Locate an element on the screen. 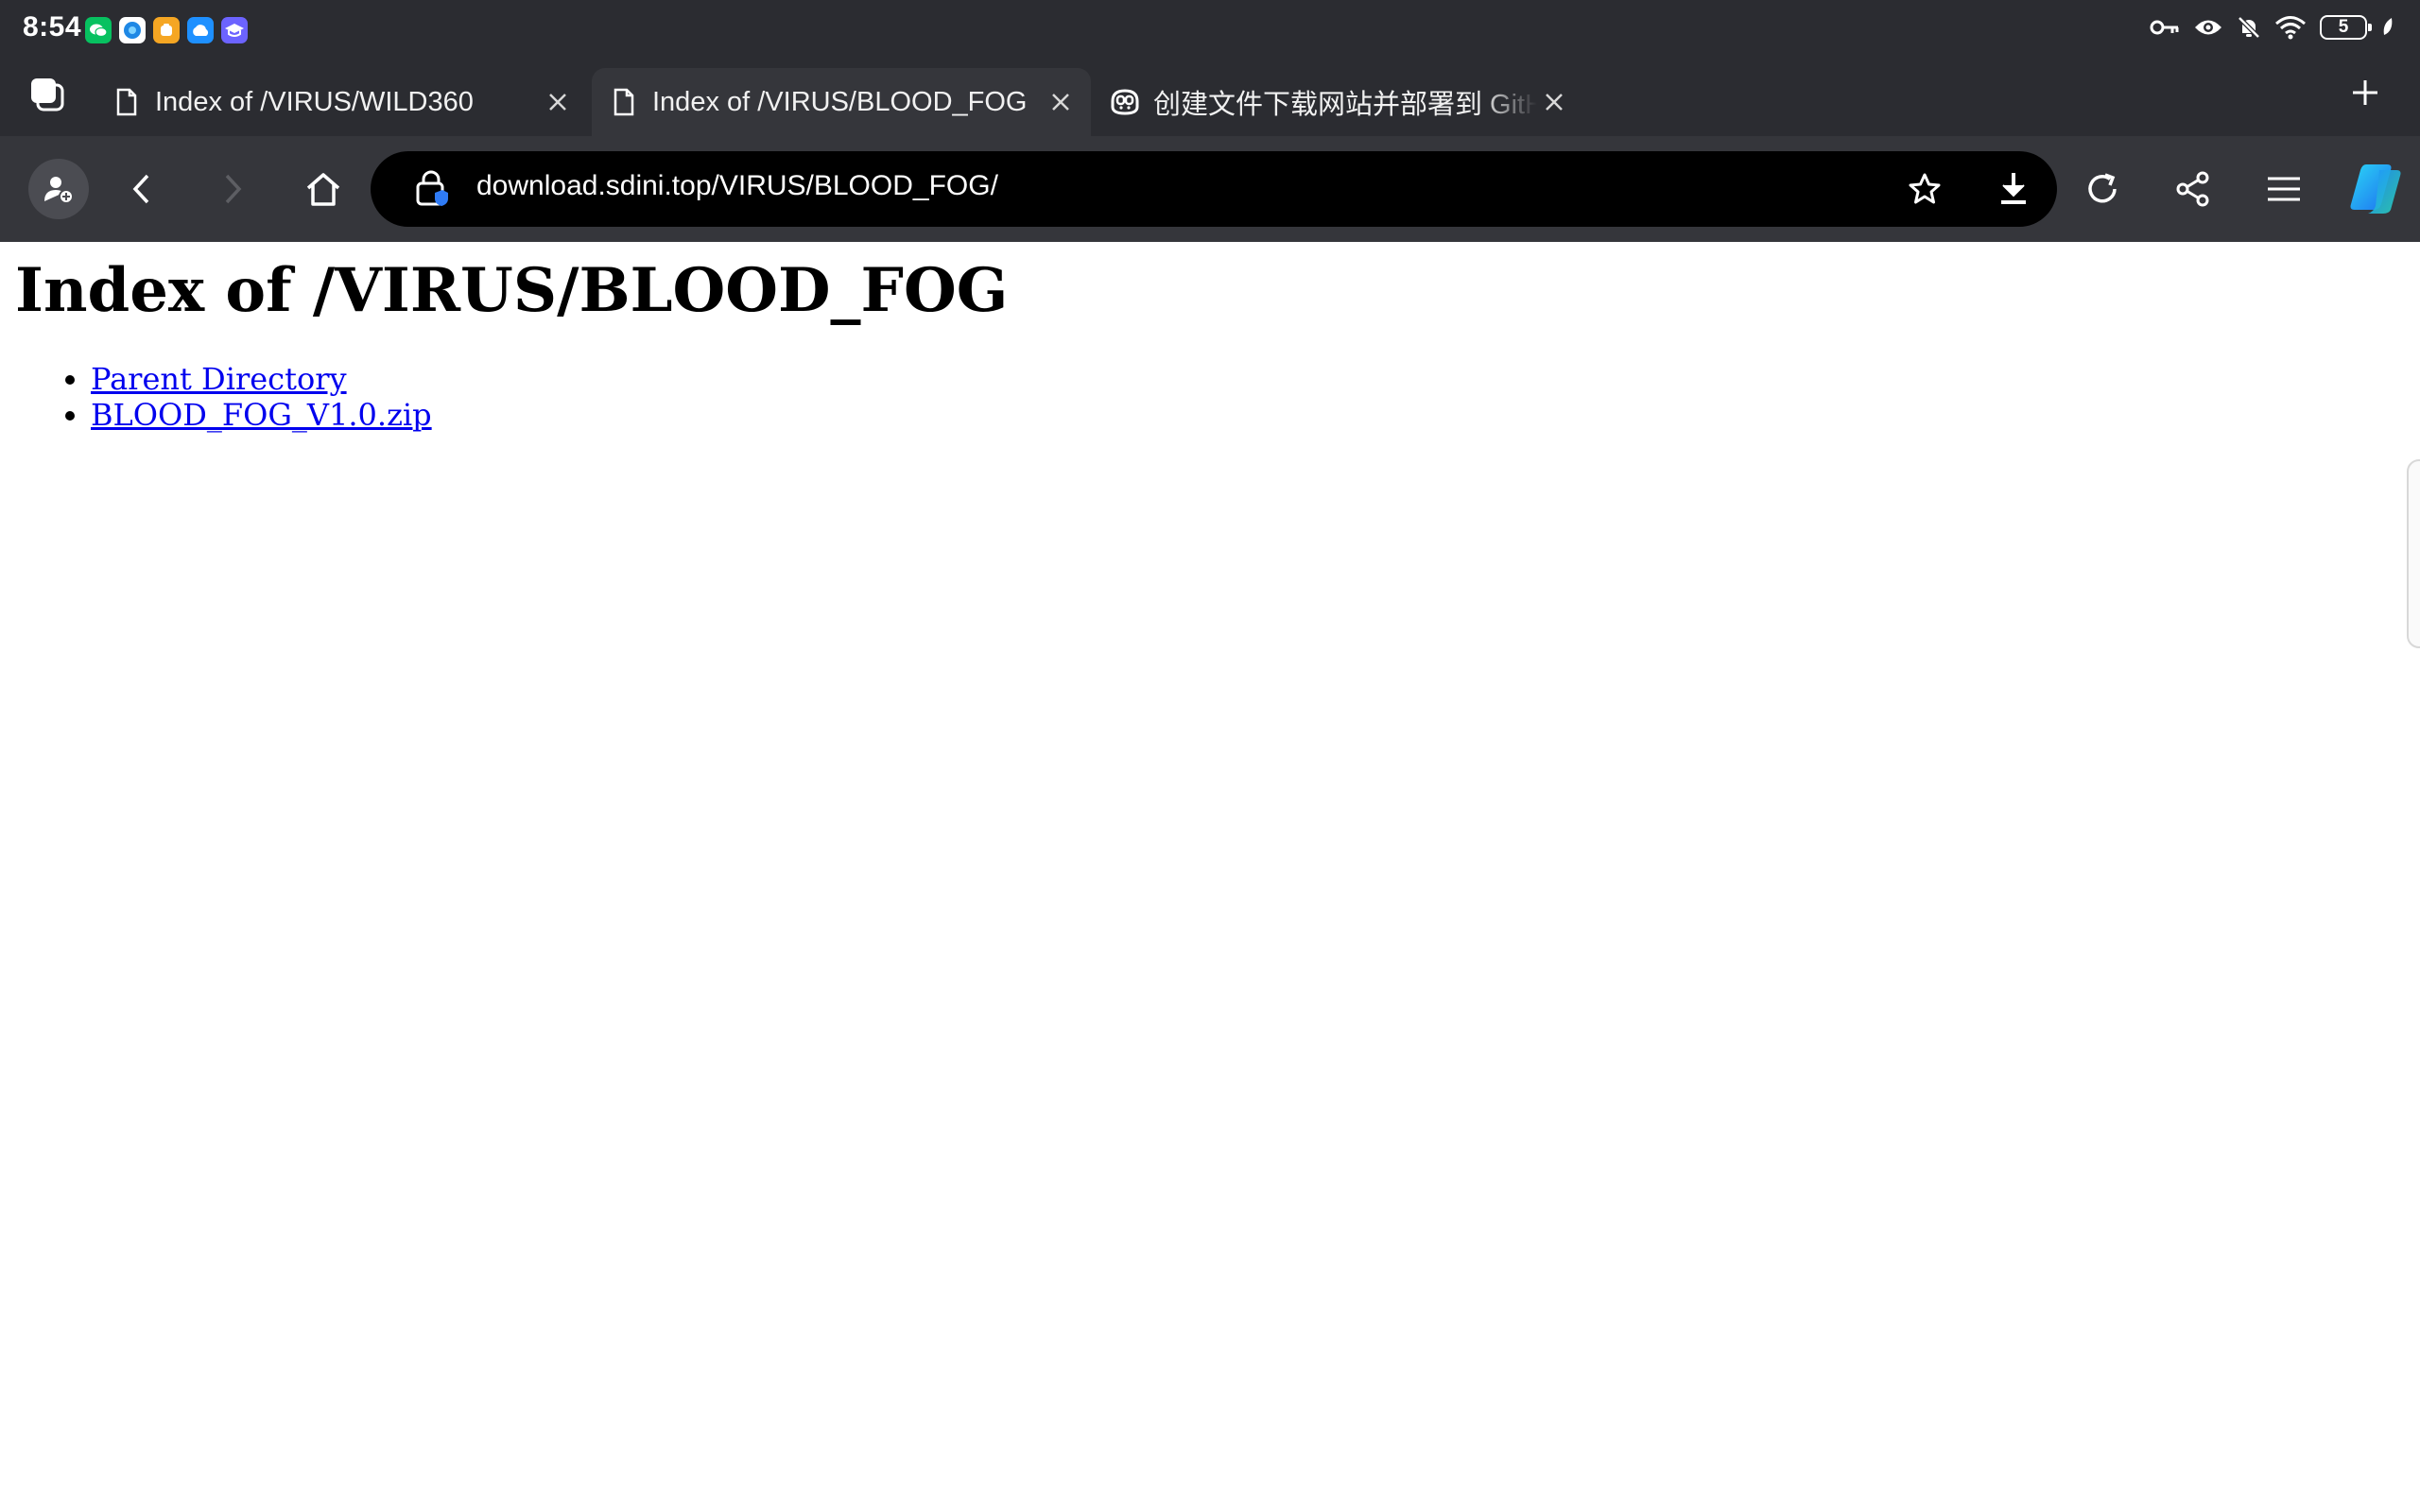  charging-leaf-icon is located at coordinates (2388, 26).